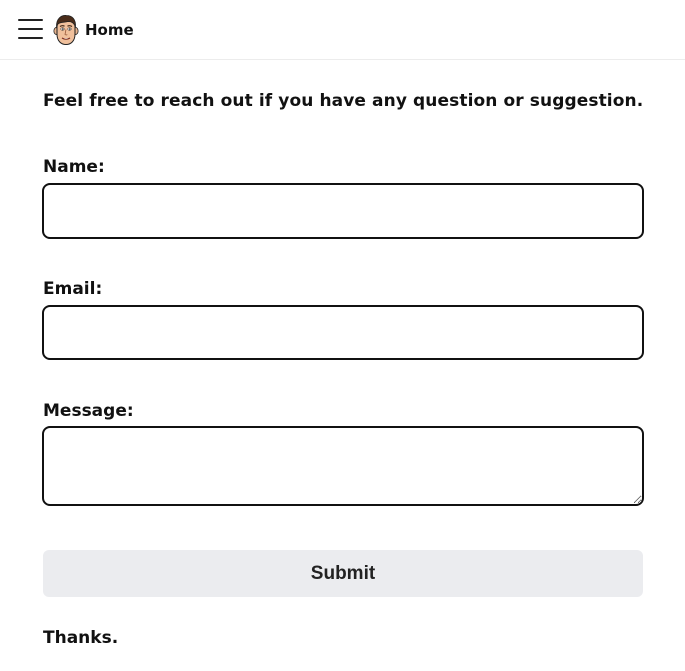 The image size is (685, 671). I want to click on email-input, so click(343, 332).